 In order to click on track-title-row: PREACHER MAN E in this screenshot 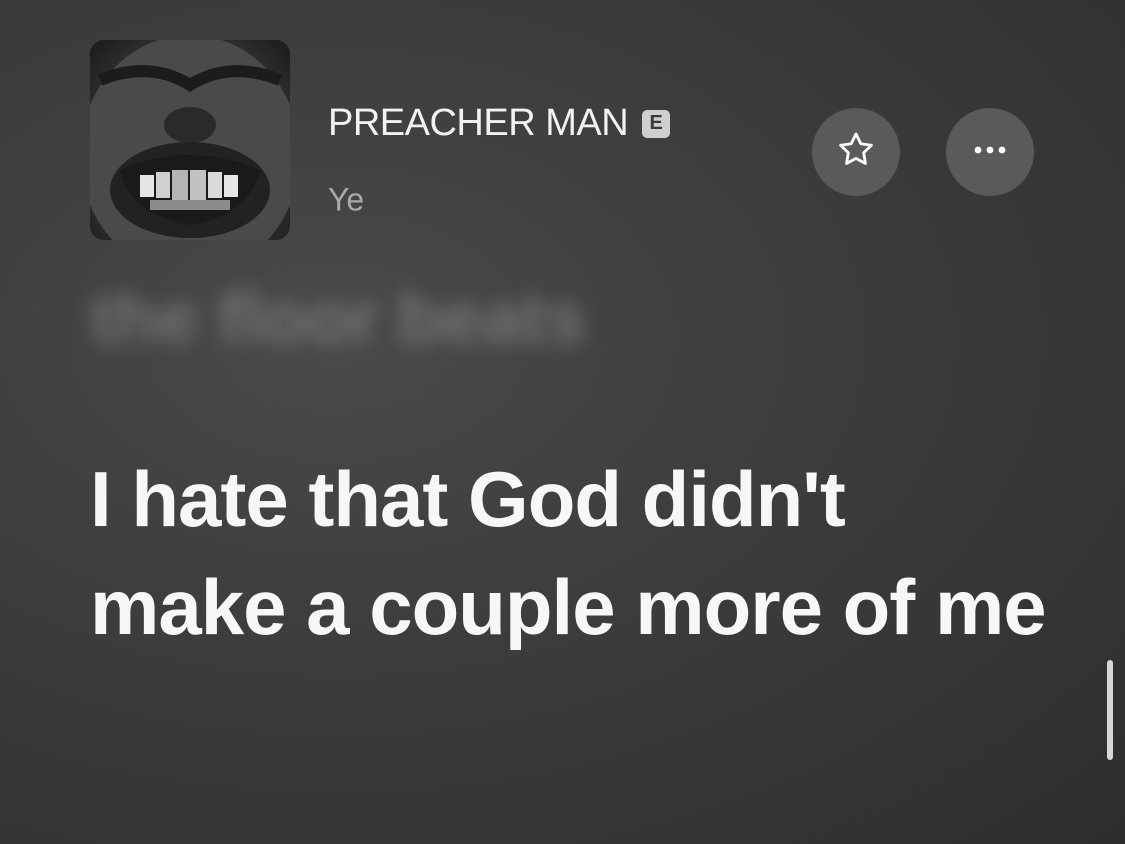, I will do `click(499, 123)`.